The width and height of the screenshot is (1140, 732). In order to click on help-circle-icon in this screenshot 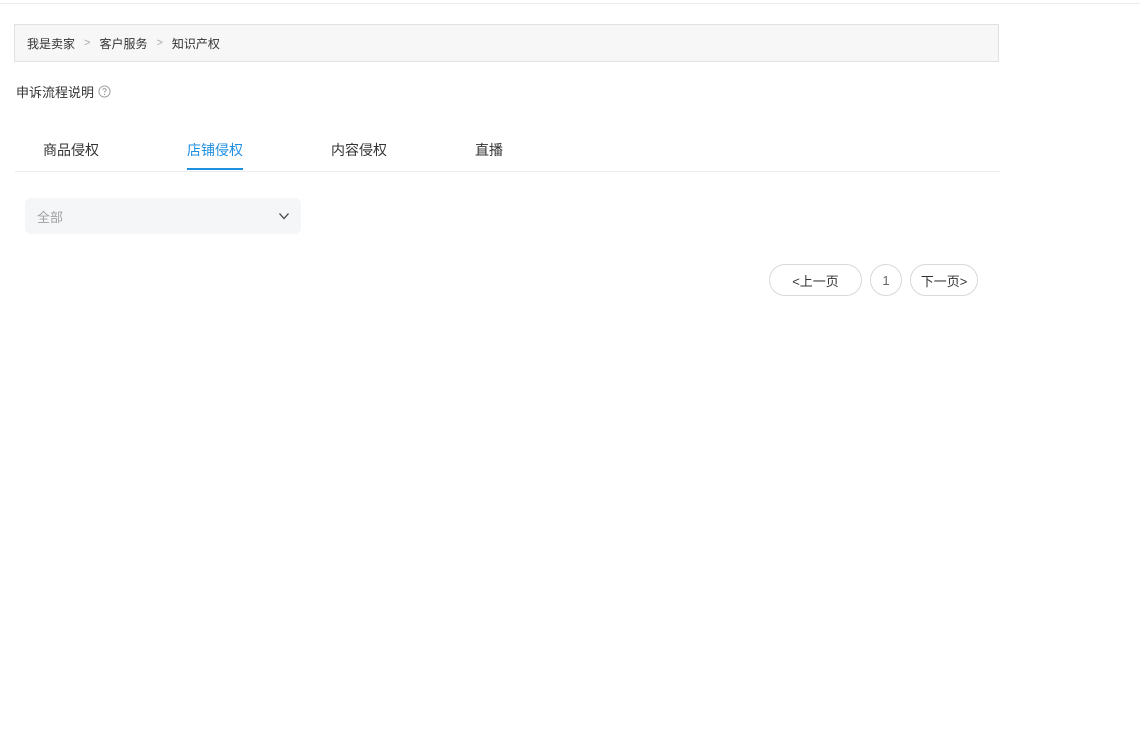, I will do `click(104, 91)`.